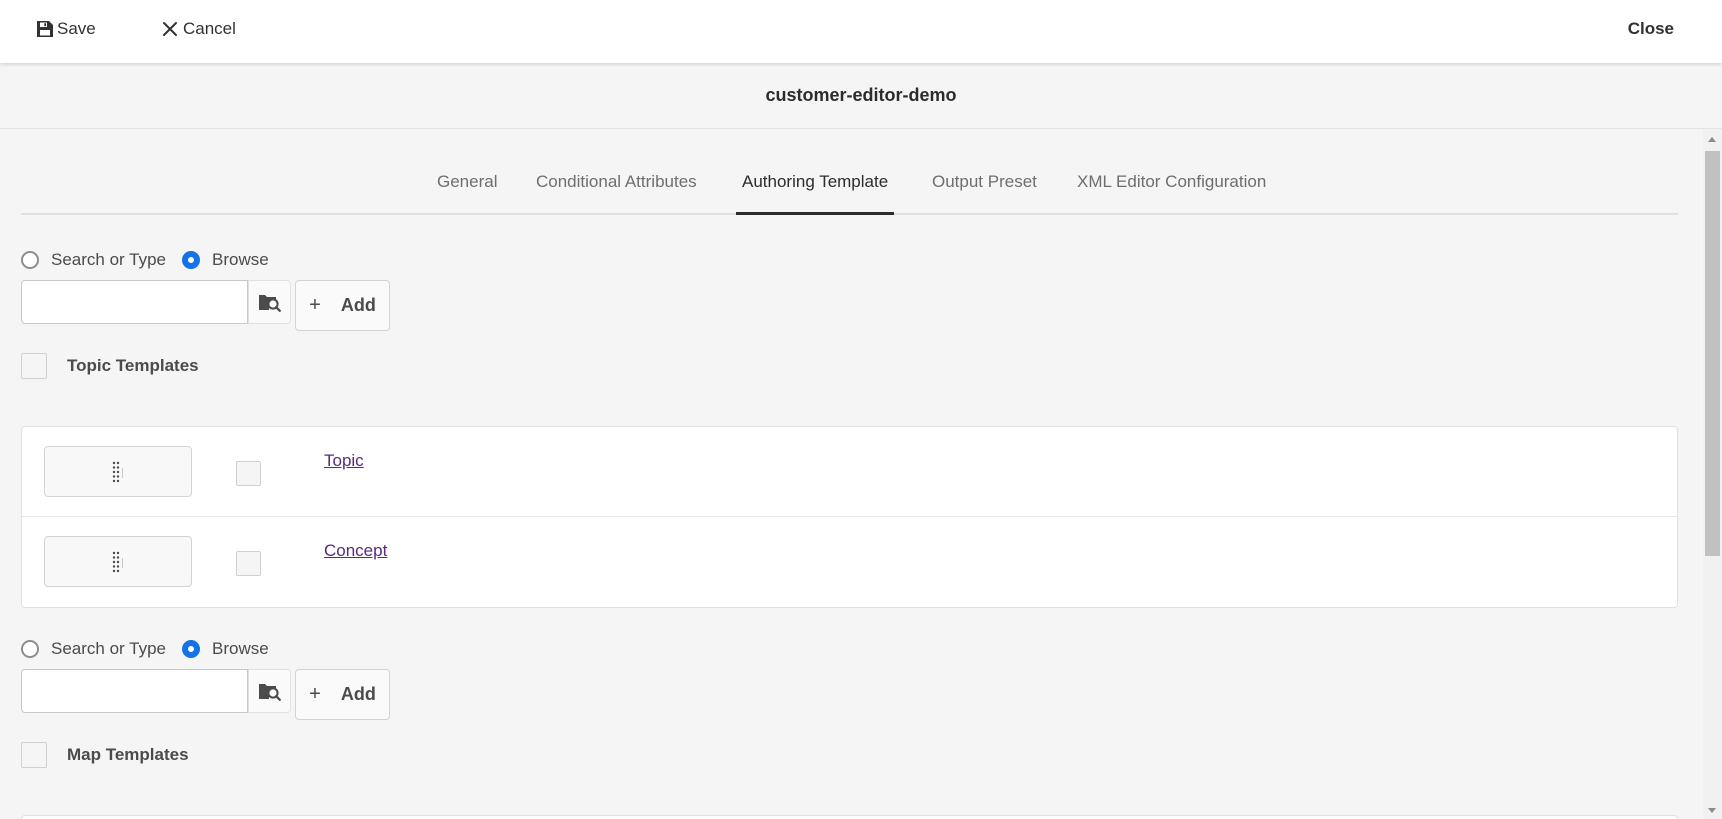  What do you see at coordinates (849, 817) in the screenshot?
I see `map-templates-table` at bounding box center [849, 817].